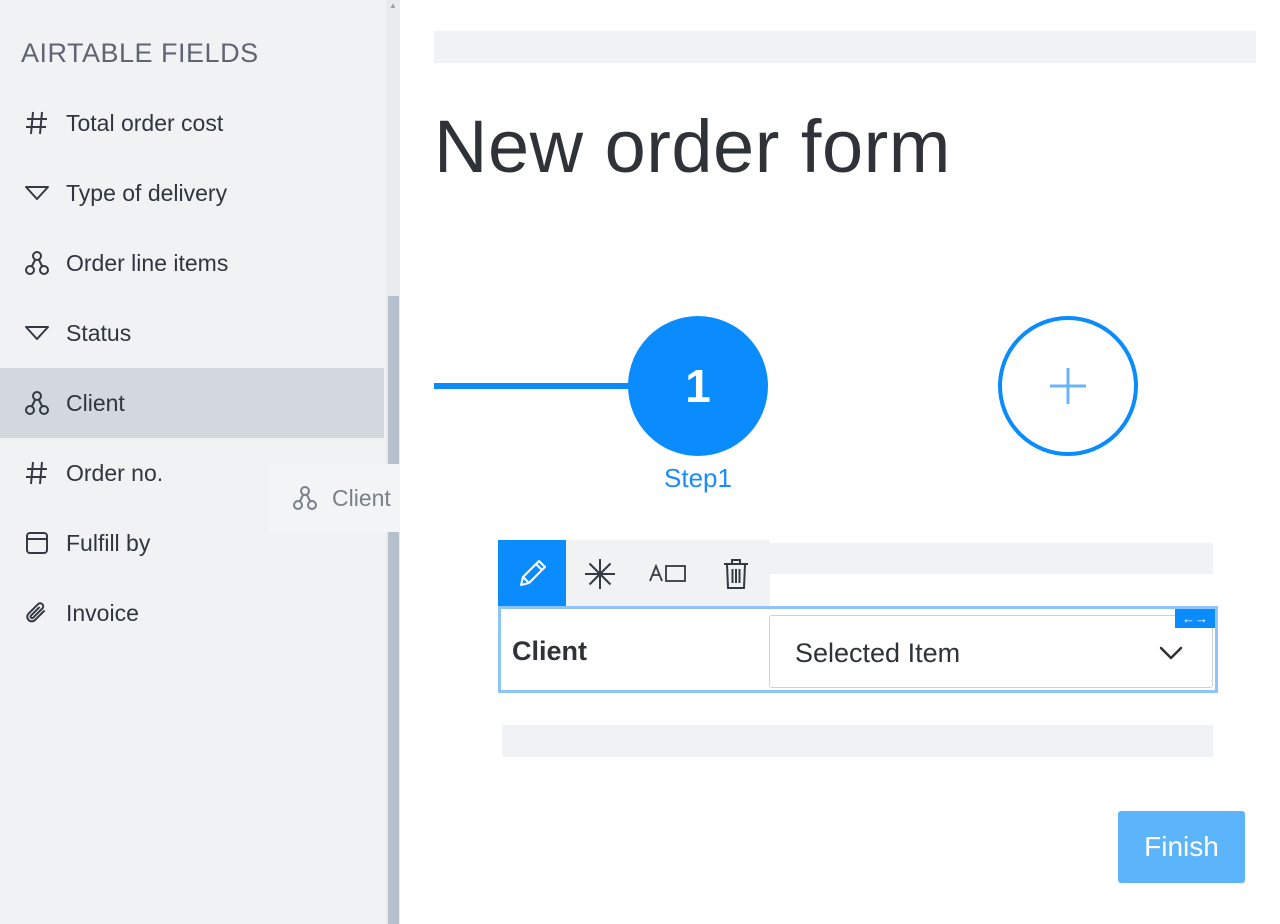 The height and width of the screenshot is (924, 1280). I want to click on drag-ghost-client: Client, so click(335, 498).